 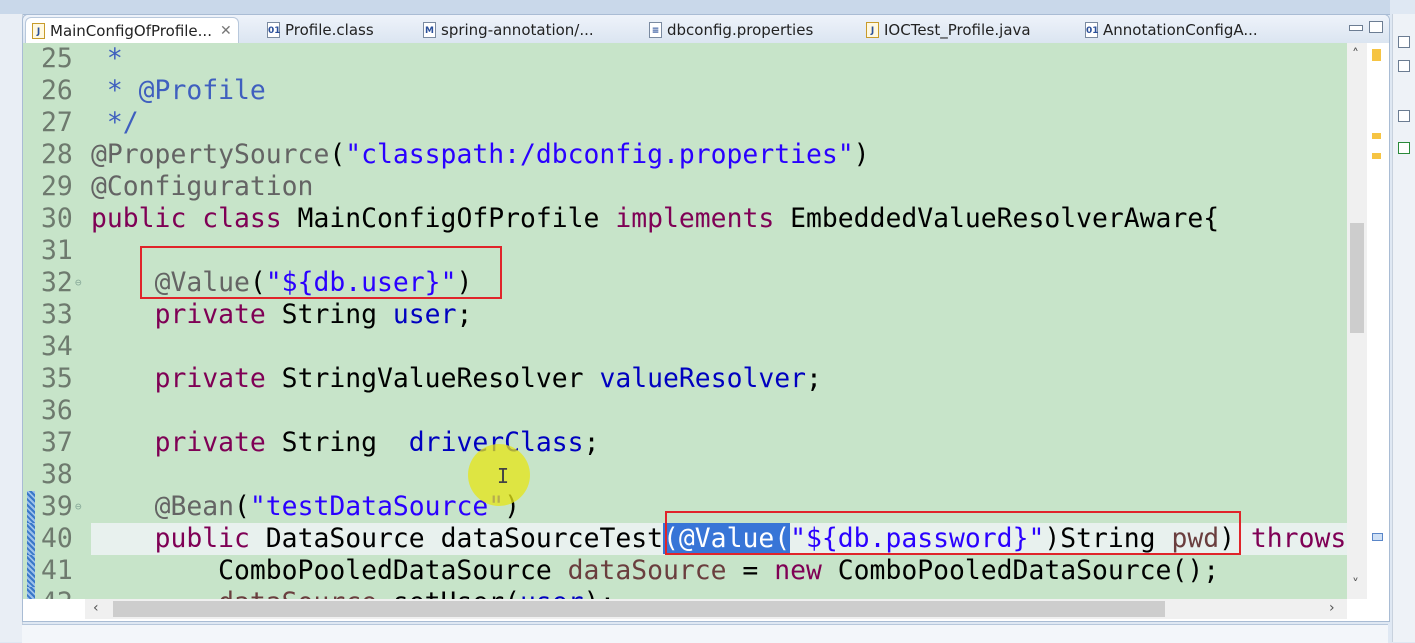 What do you see at coordinates (740, 30) in the screenshot?
I see `tab-label: dbconfig.properties` at bounding box center [740, 30].